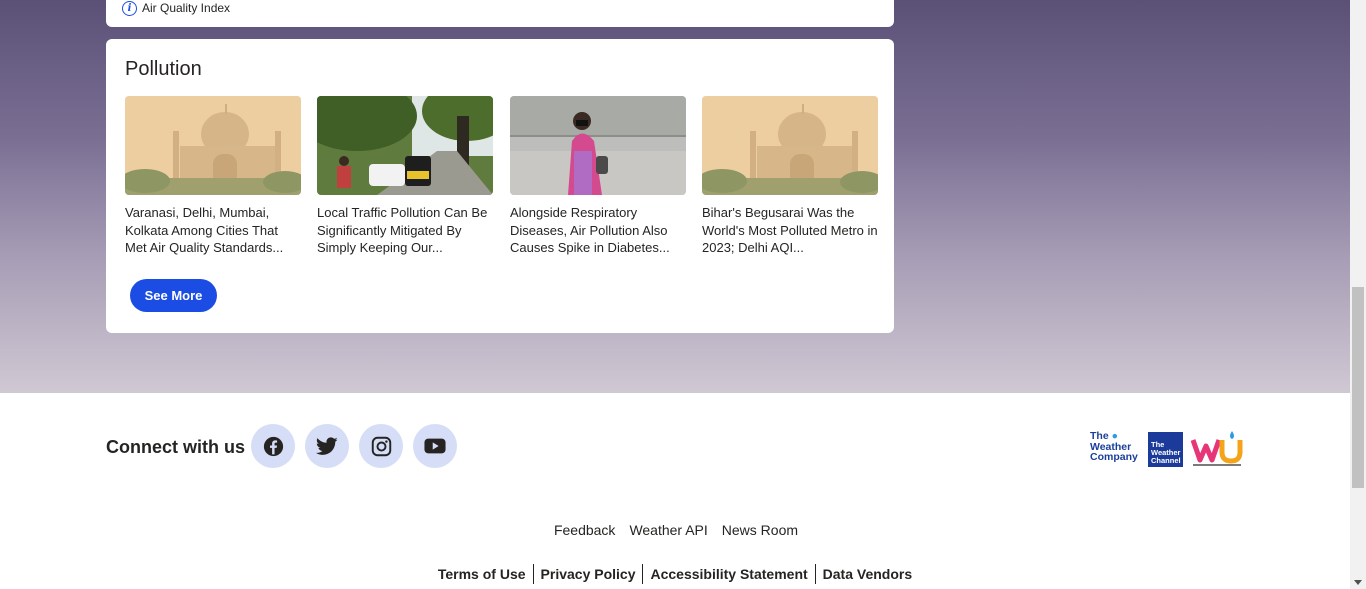 The image size is (1366, 589). I want to click on scroll-down-arrow-icon, so click(1358, 582).